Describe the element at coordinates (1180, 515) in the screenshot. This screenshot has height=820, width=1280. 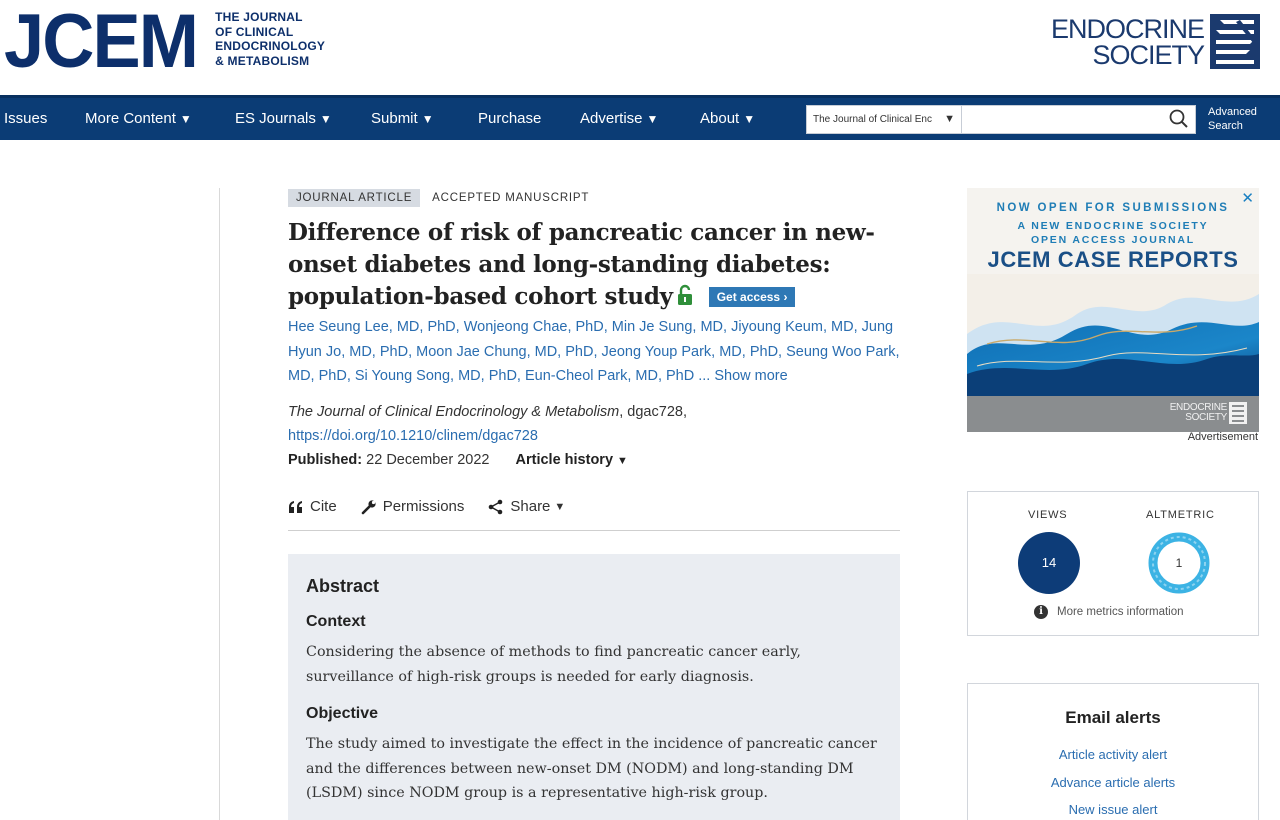
I see `altmetric-label: ALTMETRIC` at that location.